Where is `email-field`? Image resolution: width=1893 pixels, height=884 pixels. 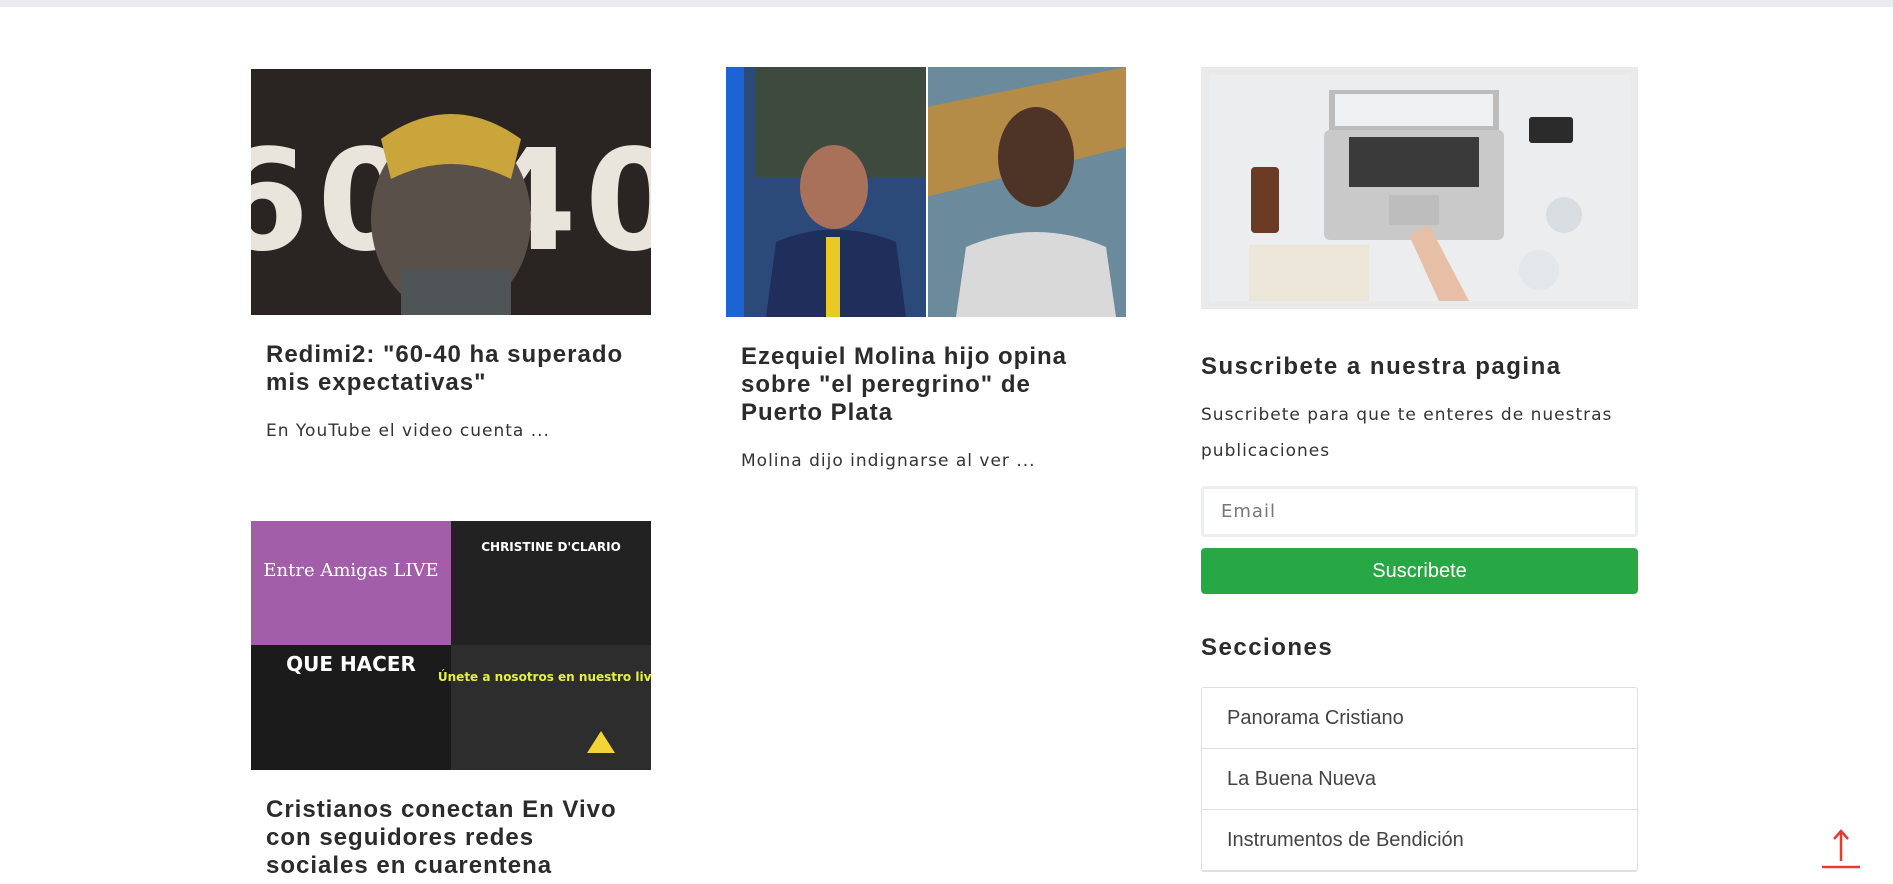
email-field is located at coordinates (1419, 511).